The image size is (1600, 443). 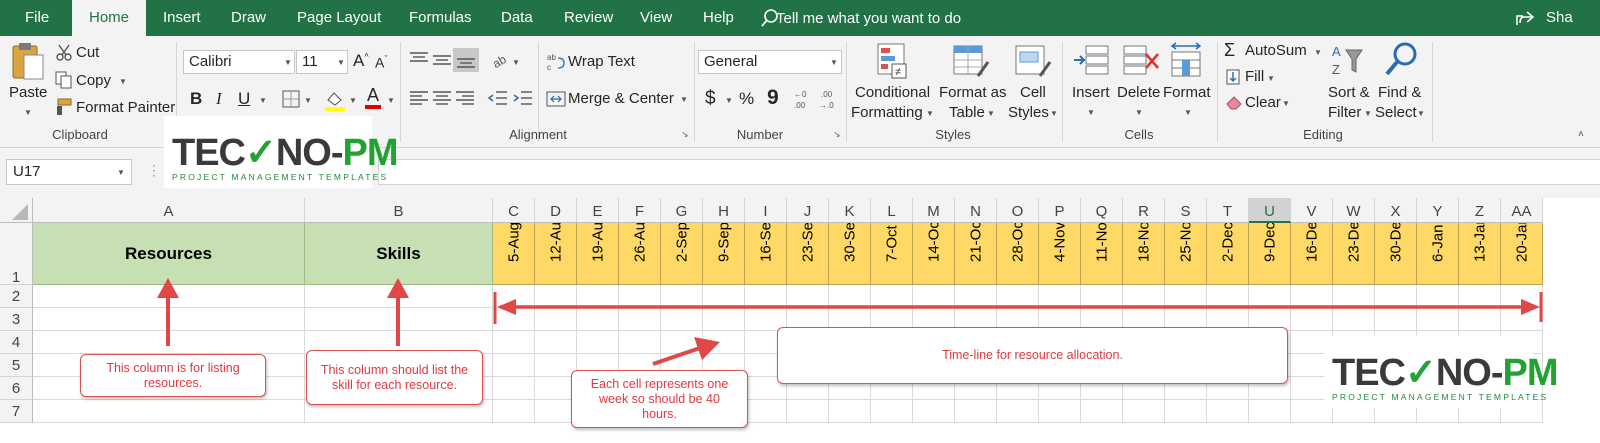 What do you see at coordinates (887, 112) in the screenshot?
I see `conditional-formatting-label-2: Formatting` at bounding box center [887, 112].